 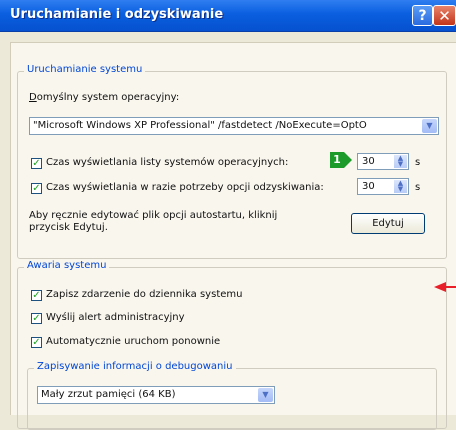 What do you see at coordinates (115, 317) in the screenshot?
I see `send-alert-label: Wyślij alert administracyjny` at bounding box center [115, 317].